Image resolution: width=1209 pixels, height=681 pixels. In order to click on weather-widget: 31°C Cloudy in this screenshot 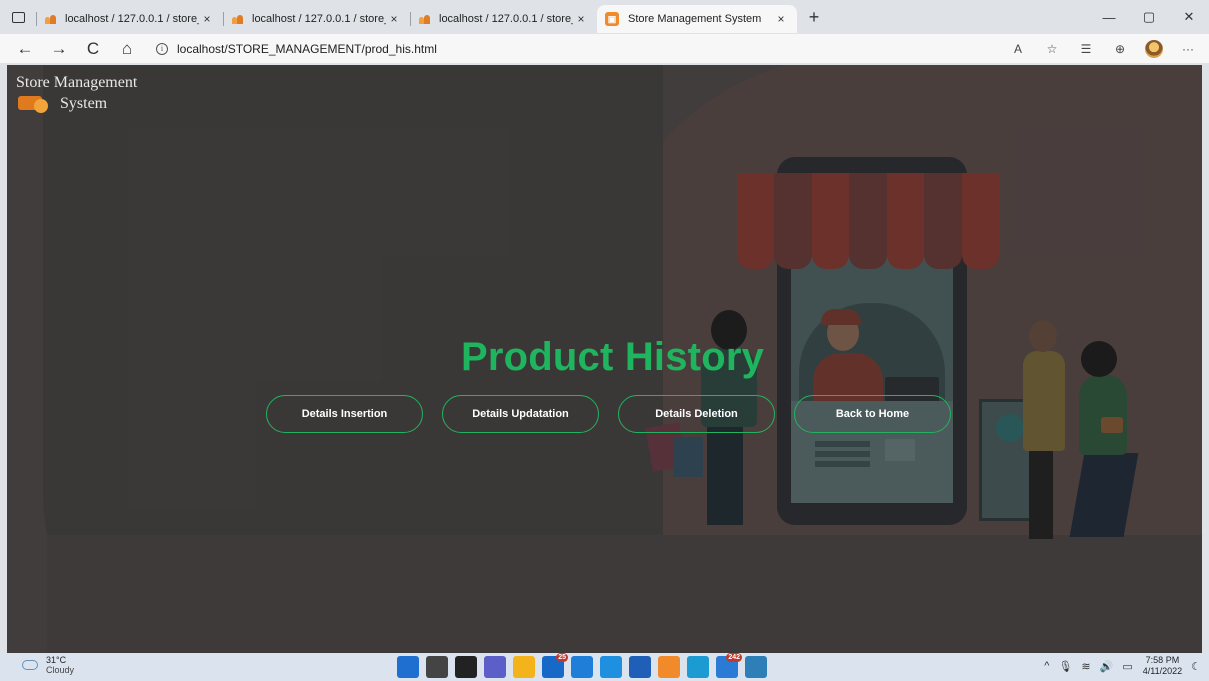, I will do `click(48, 665)`.